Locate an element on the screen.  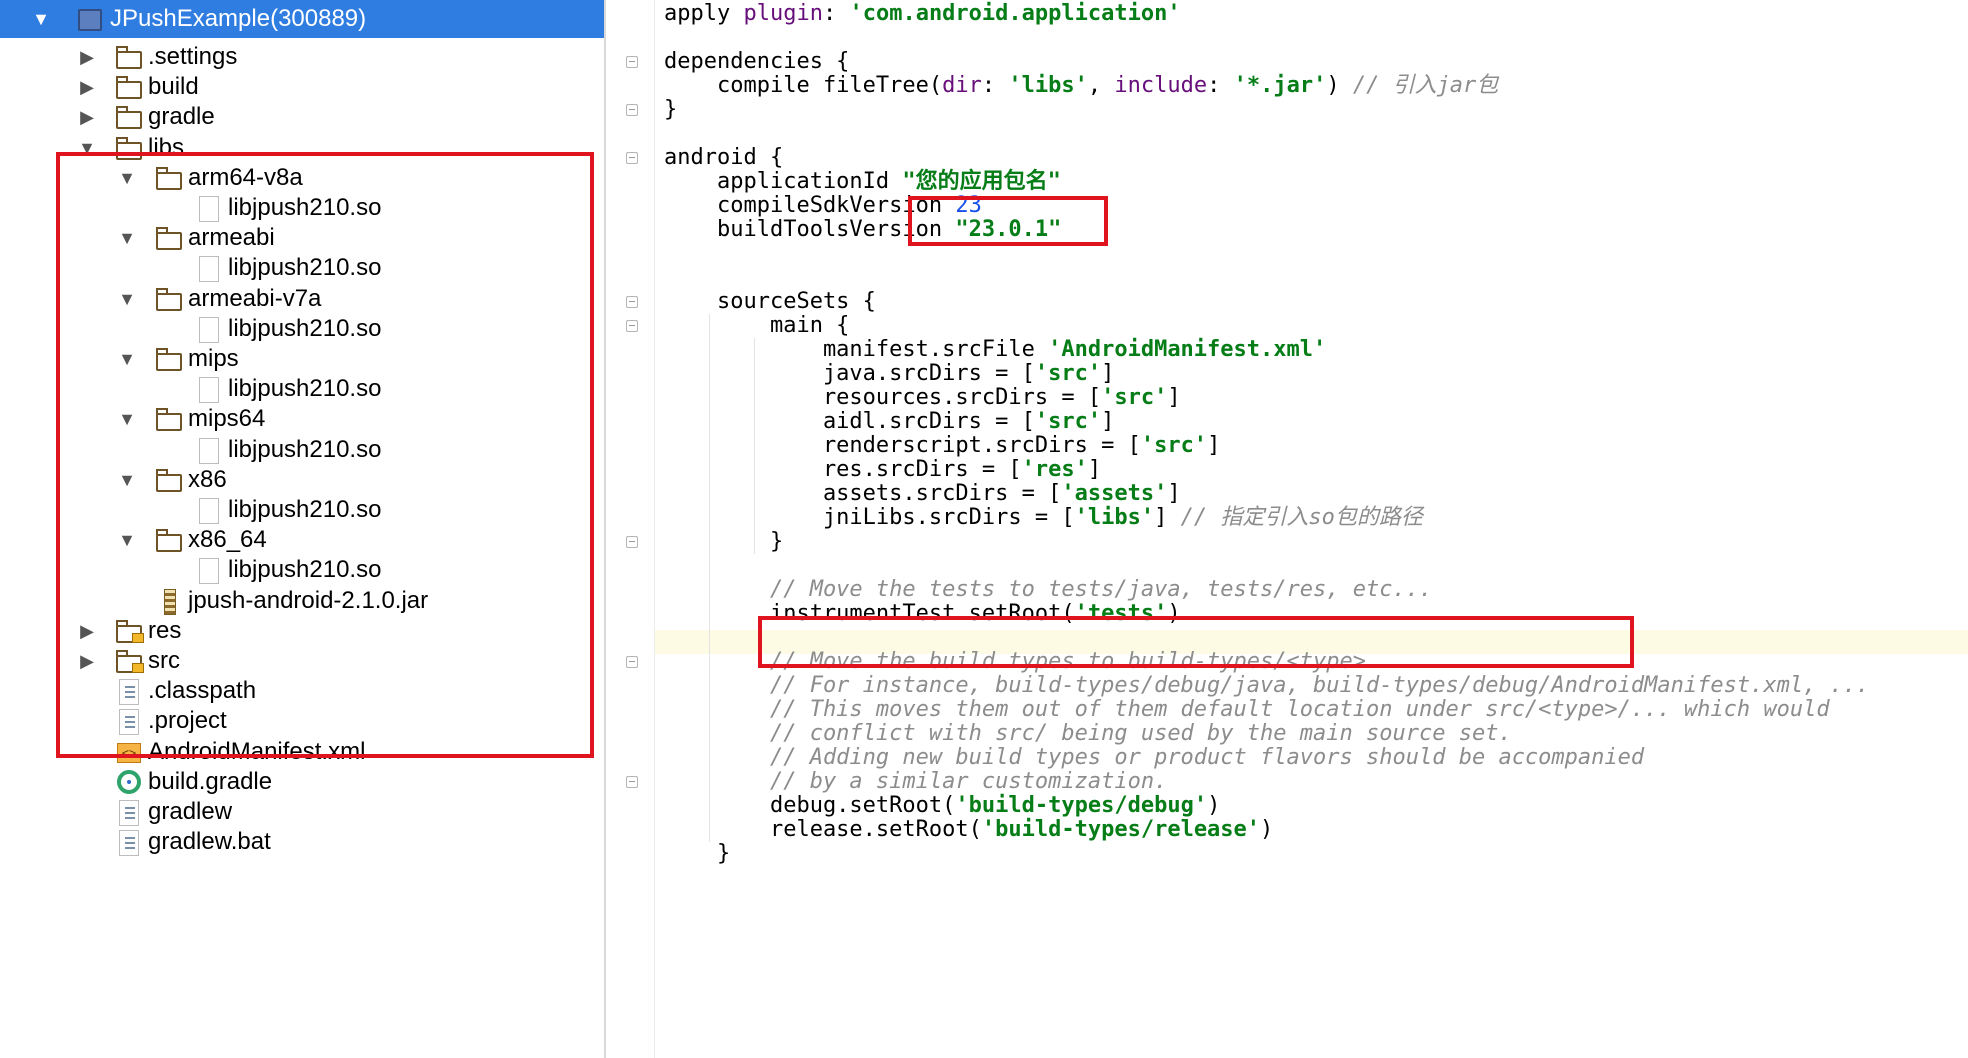
code-token: release.setRoot( is located at coordinates (823, 829).